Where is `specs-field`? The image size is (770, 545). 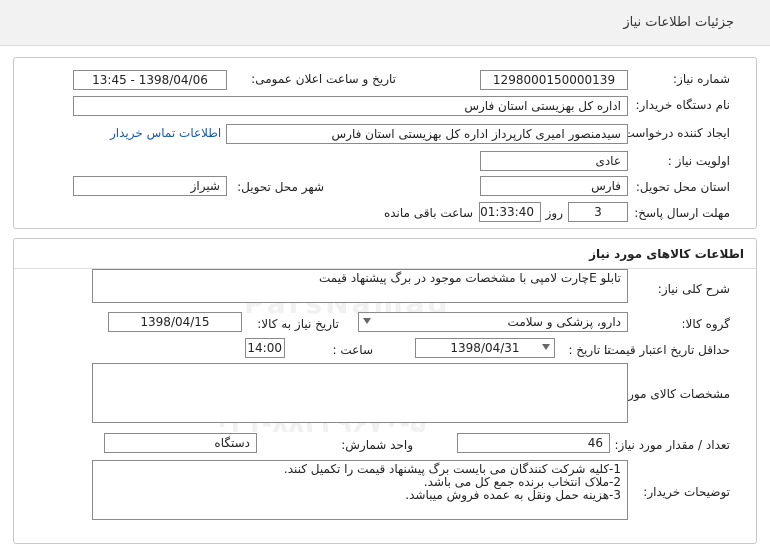 specs-field is located at coordinates (360, 393).